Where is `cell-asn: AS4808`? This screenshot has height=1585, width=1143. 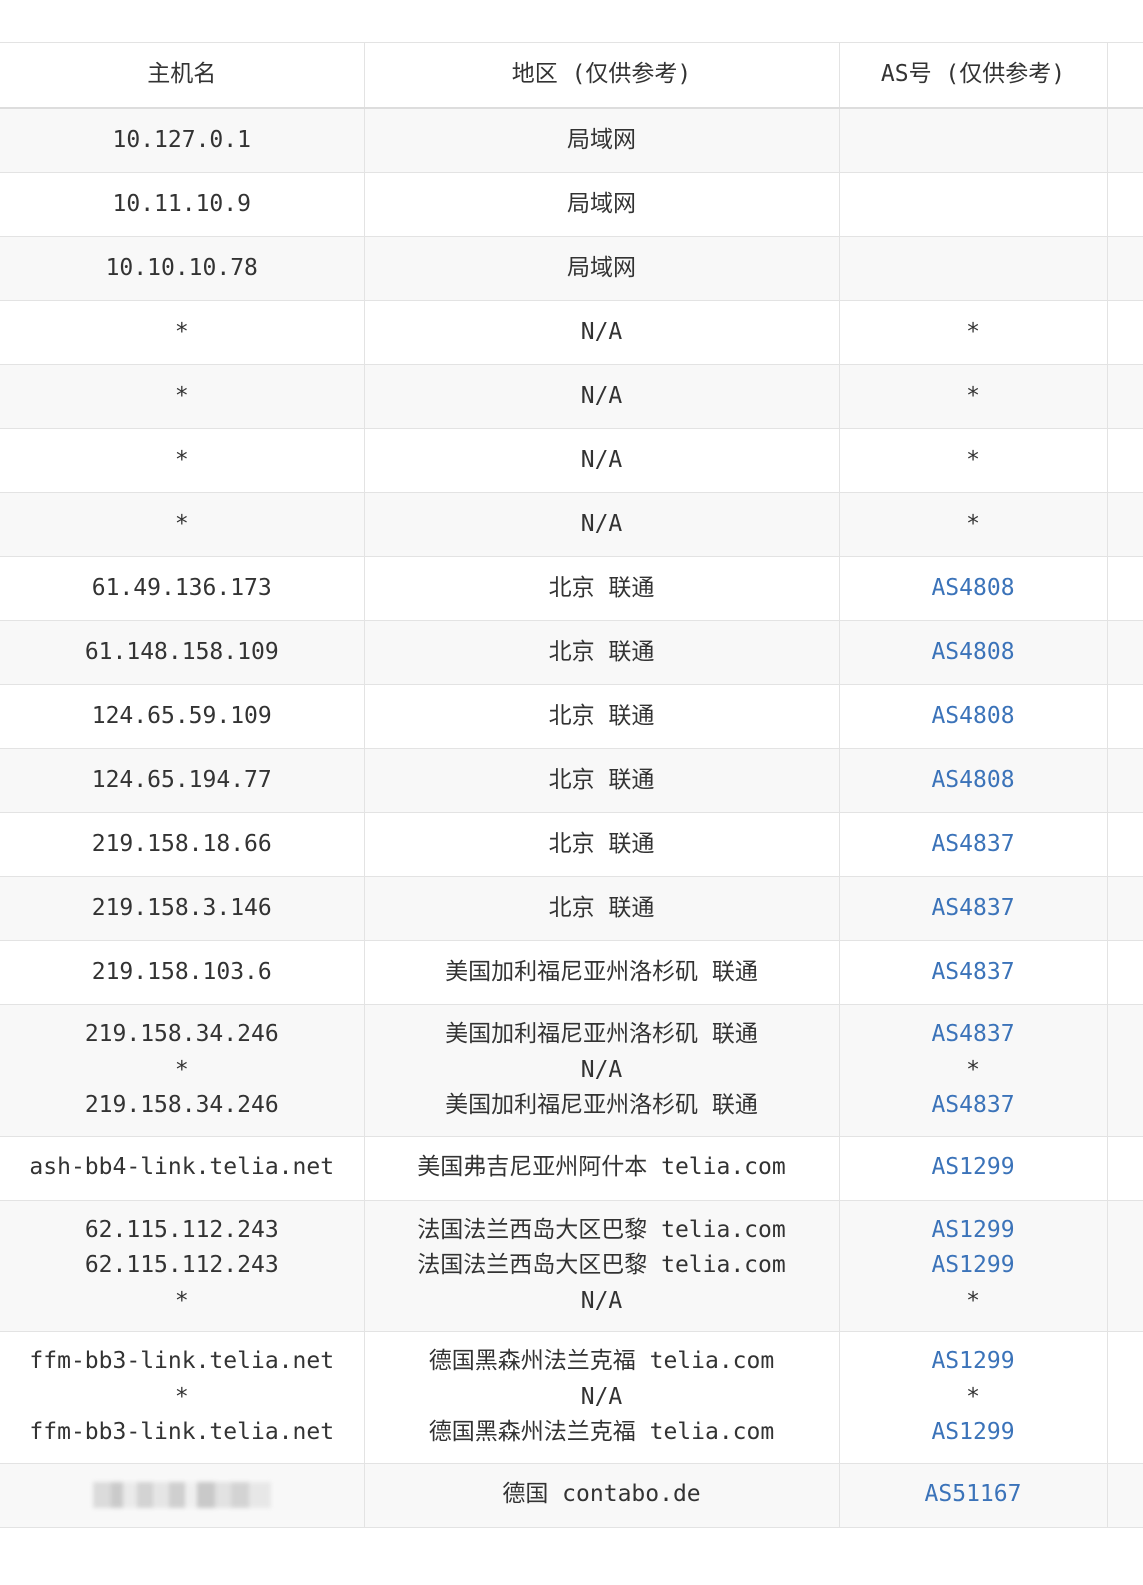
cell-asn: AS4808 is located at coordinates (973, 588).